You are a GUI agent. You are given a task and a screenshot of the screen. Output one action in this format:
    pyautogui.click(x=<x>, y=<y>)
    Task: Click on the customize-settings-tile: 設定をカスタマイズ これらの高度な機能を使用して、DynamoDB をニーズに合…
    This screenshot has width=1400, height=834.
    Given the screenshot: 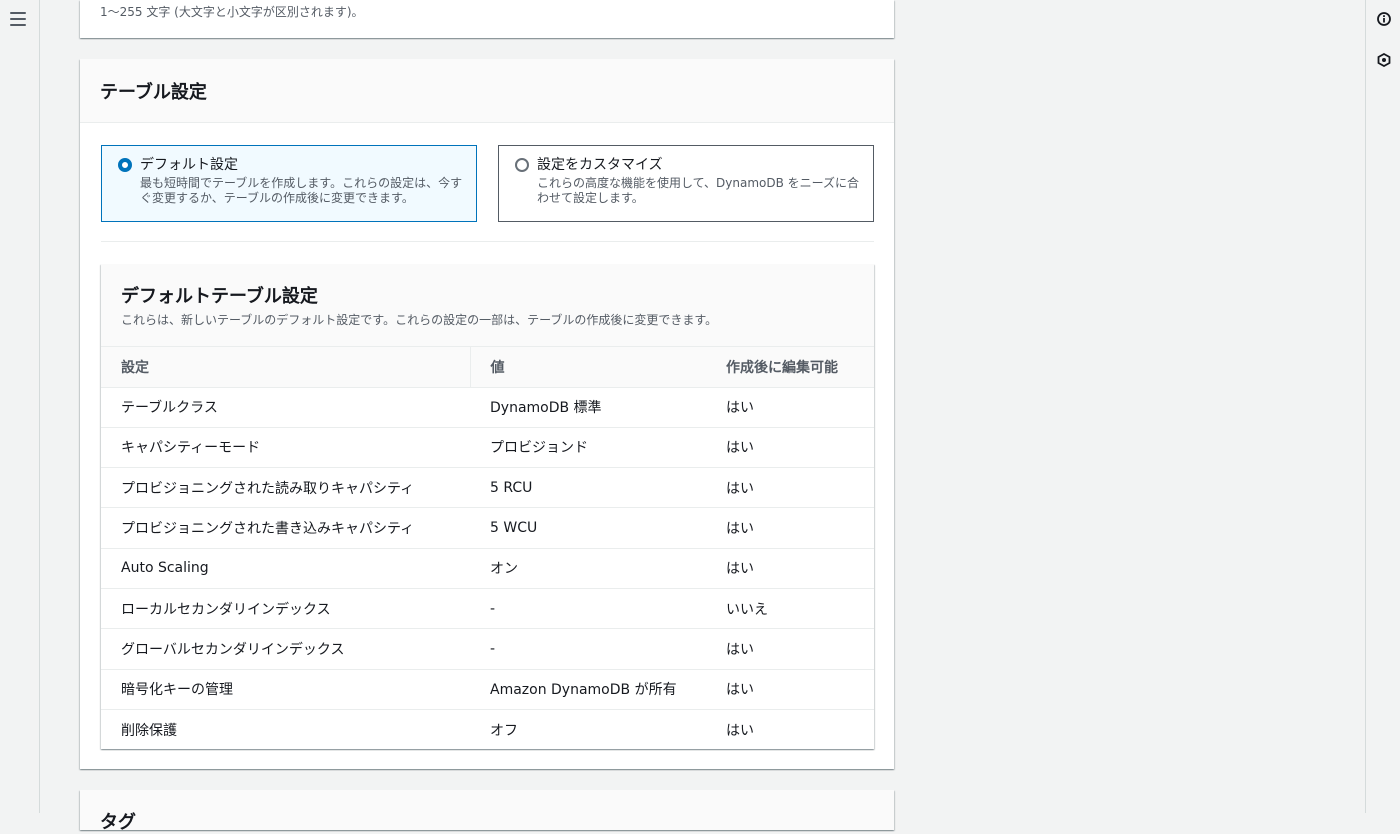 What is the action you would take?
    pyautogui.click(x=686, y=183)
    